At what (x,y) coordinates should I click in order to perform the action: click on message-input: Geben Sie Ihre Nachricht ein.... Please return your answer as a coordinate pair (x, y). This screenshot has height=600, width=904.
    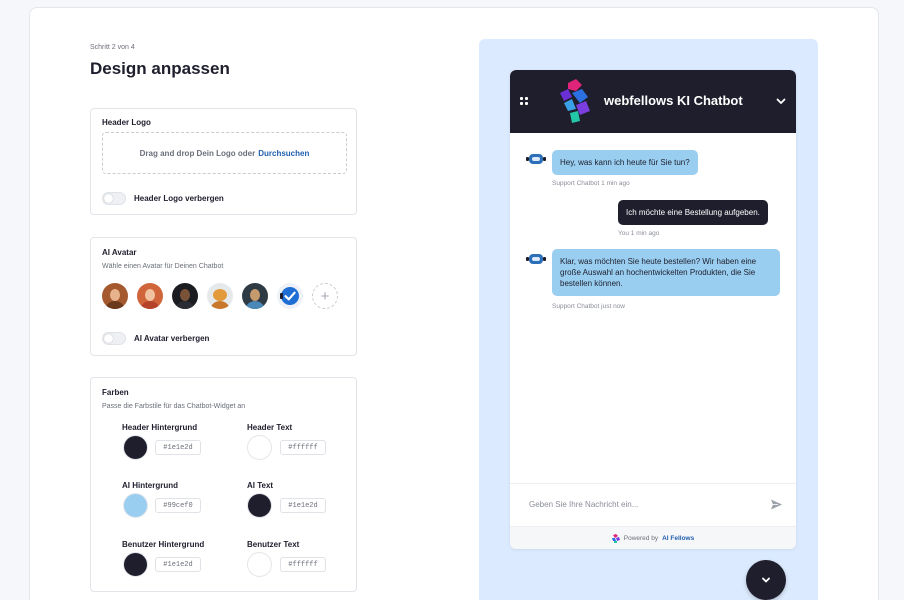
    Looking at the image, I should click on (583, 504).